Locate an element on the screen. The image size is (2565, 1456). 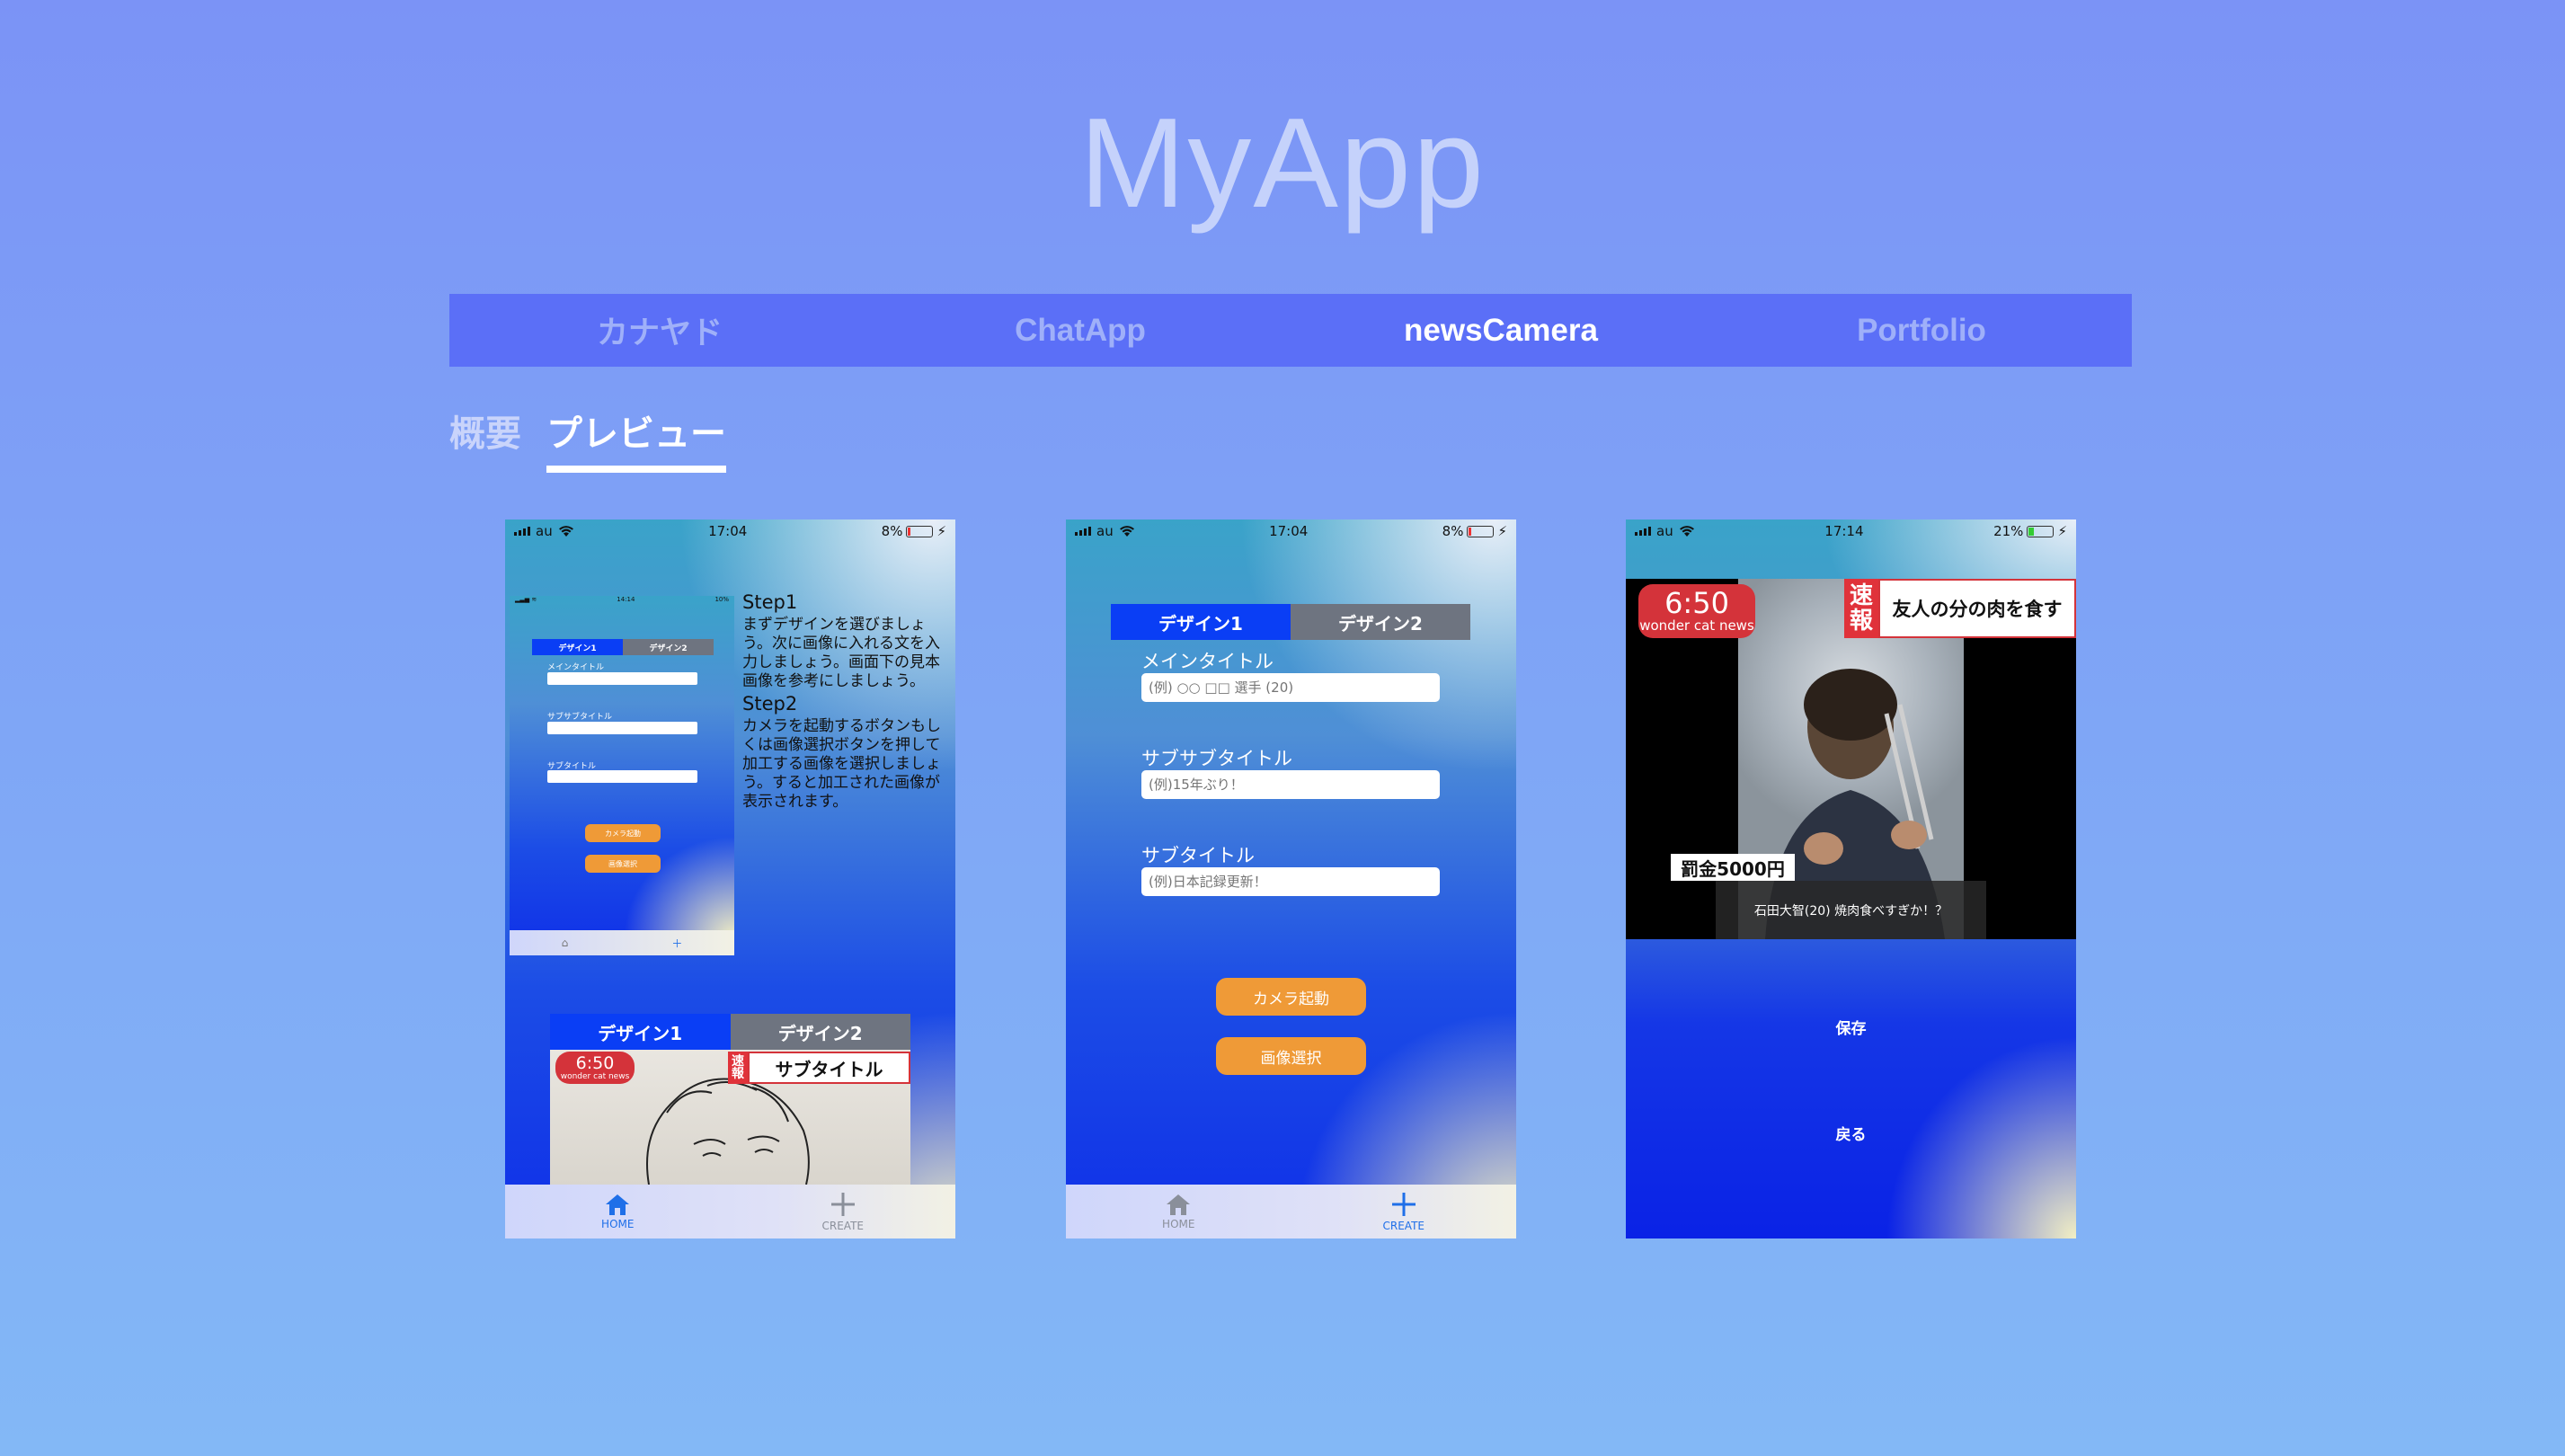
image-select-button: 画像選択 is located at coordinates (1291, 1056).